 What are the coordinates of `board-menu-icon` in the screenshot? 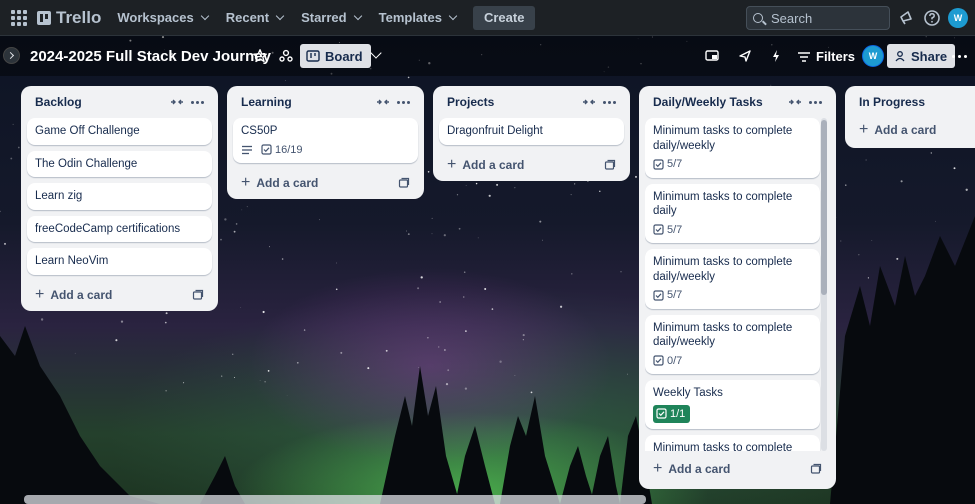 It's located at (959, 56).